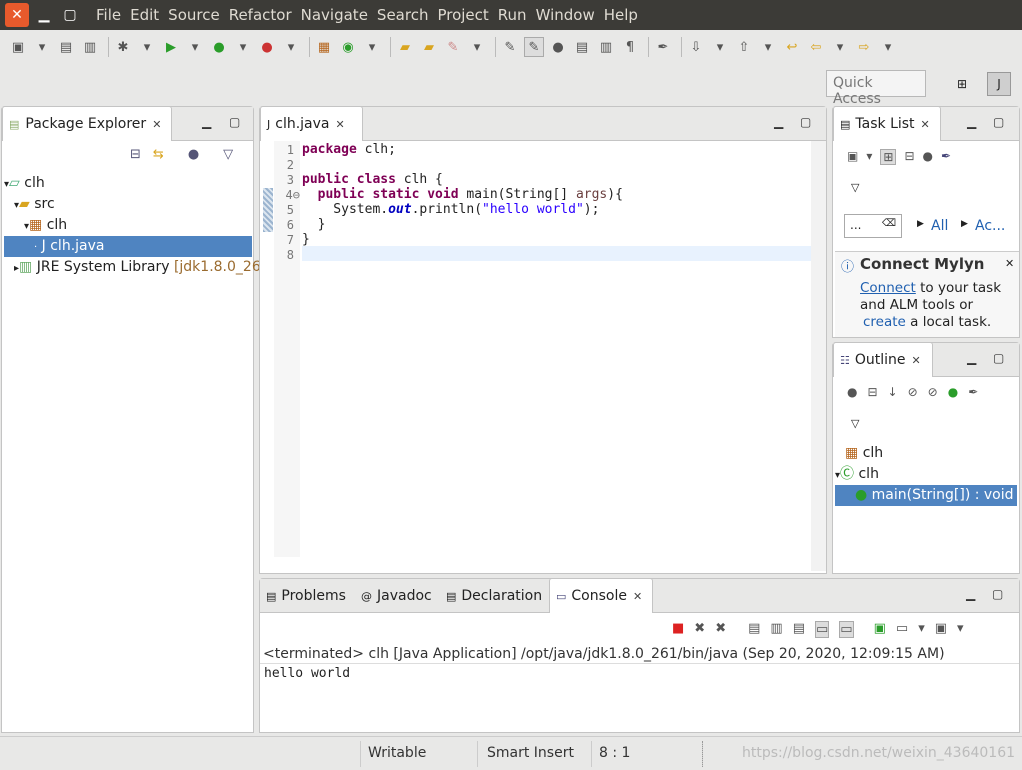  Describe the element at coordinates (565, 15) in the screenshot. I see `menu-window: Window` at that location.